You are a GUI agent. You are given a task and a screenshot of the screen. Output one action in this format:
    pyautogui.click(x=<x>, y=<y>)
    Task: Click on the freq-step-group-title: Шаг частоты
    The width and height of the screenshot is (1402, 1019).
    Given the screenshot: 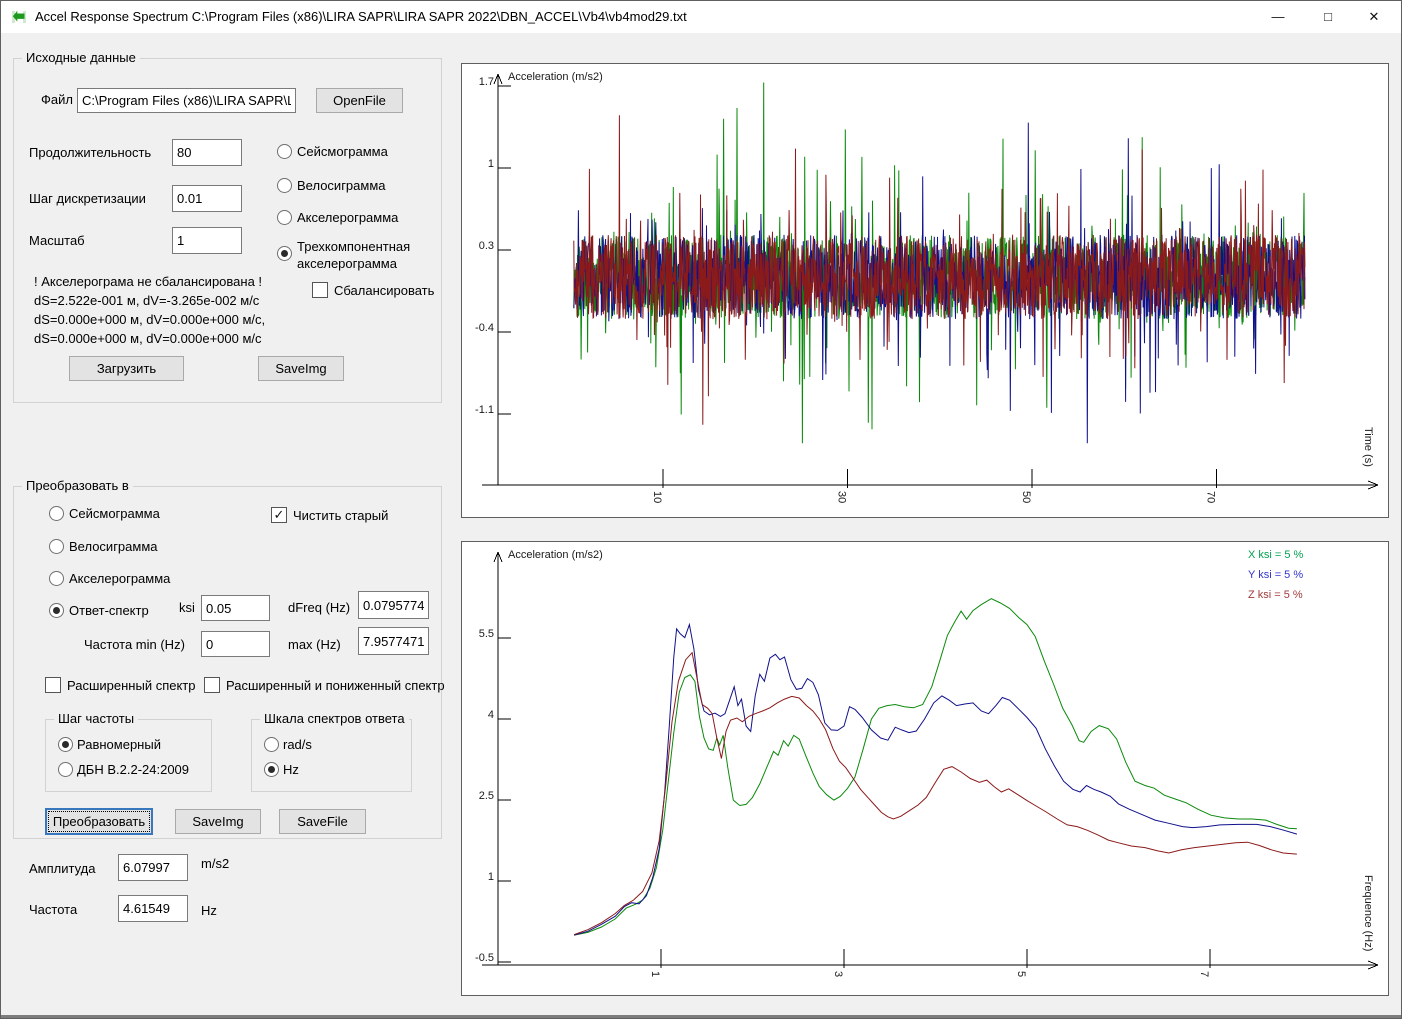 What is the action you would take?
    pyautogui.click(x=96, y=718)
    